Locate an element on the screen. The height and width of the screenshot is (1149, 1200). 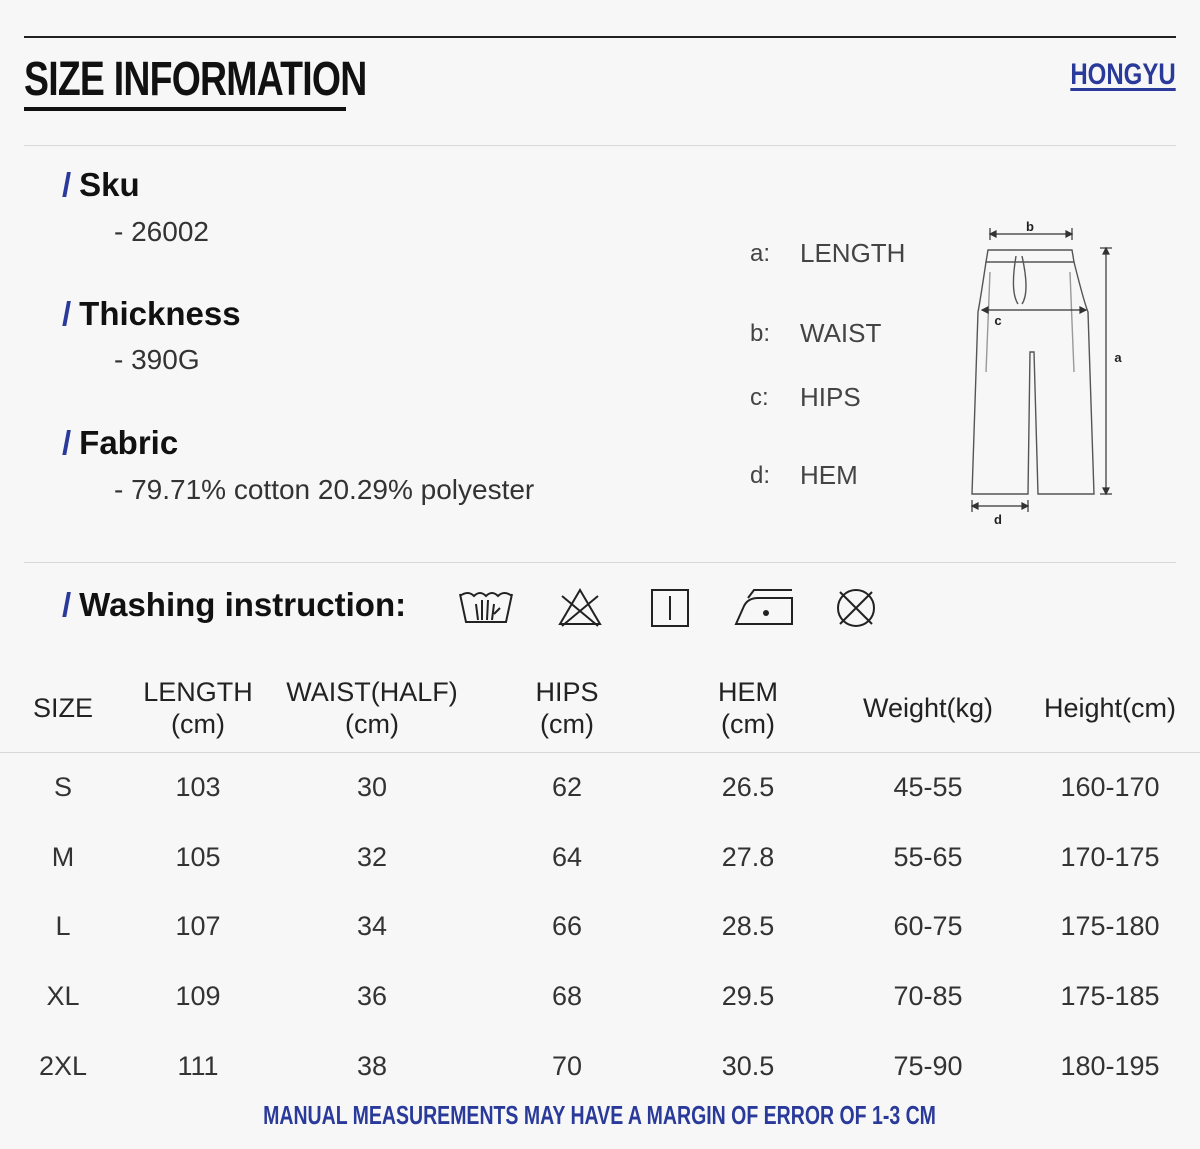
column-header-hips: HIPS (cm) is located at coordinates (567, 708).